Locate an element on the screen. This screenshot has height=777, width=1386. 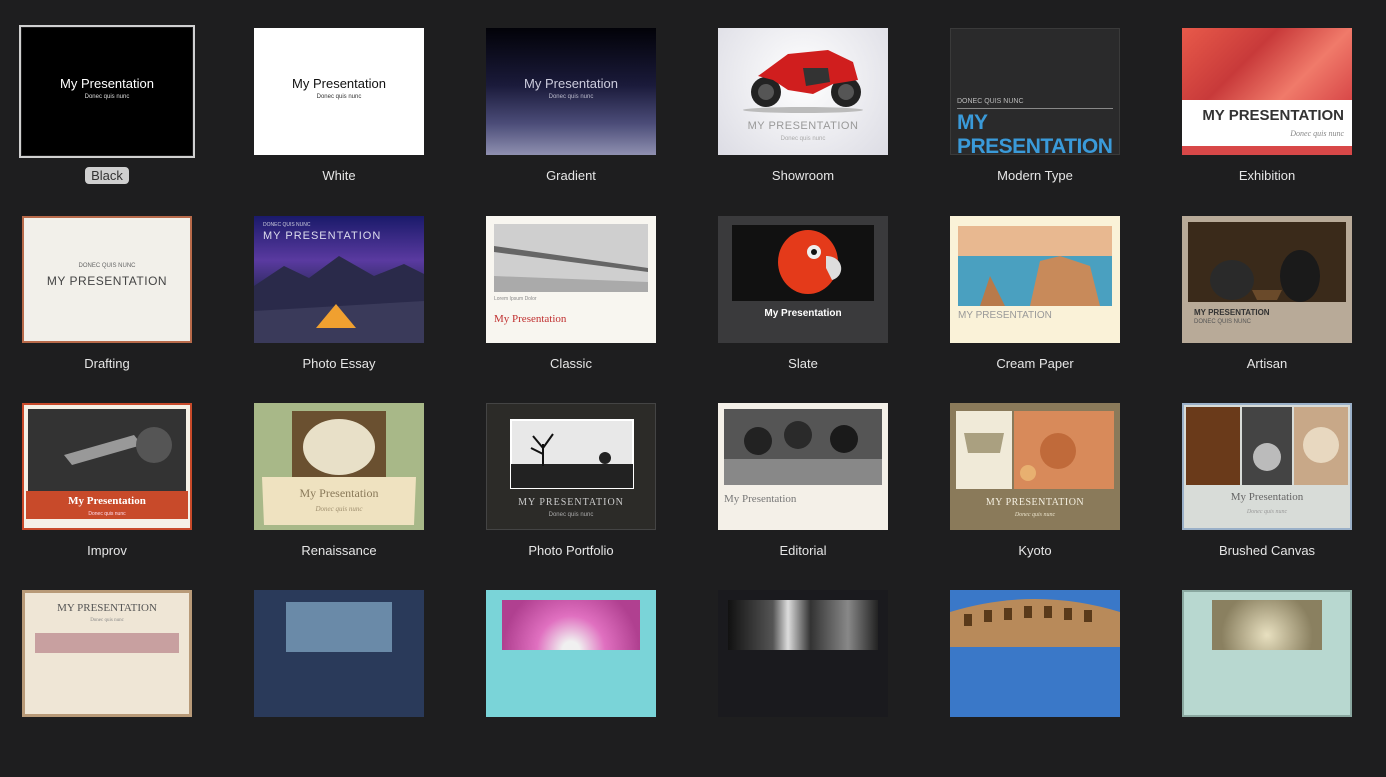
abstract-pattern-image is located at coordinates (1267, 64).